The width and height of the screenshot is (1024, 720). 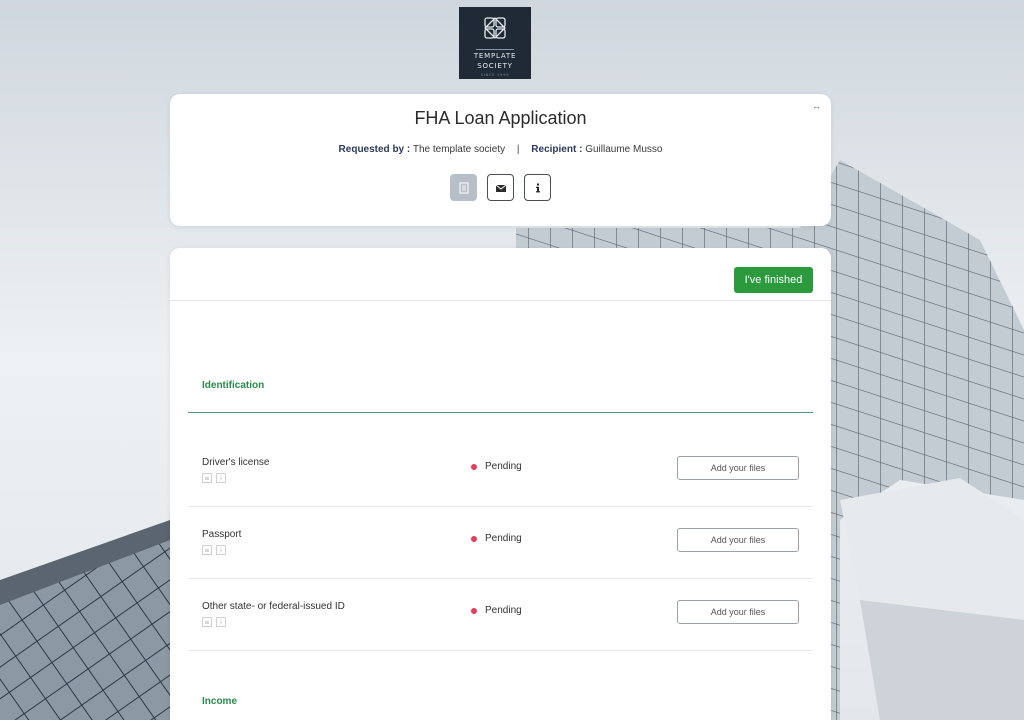 I want to click on mail-icon, so click(x=500, y=188).